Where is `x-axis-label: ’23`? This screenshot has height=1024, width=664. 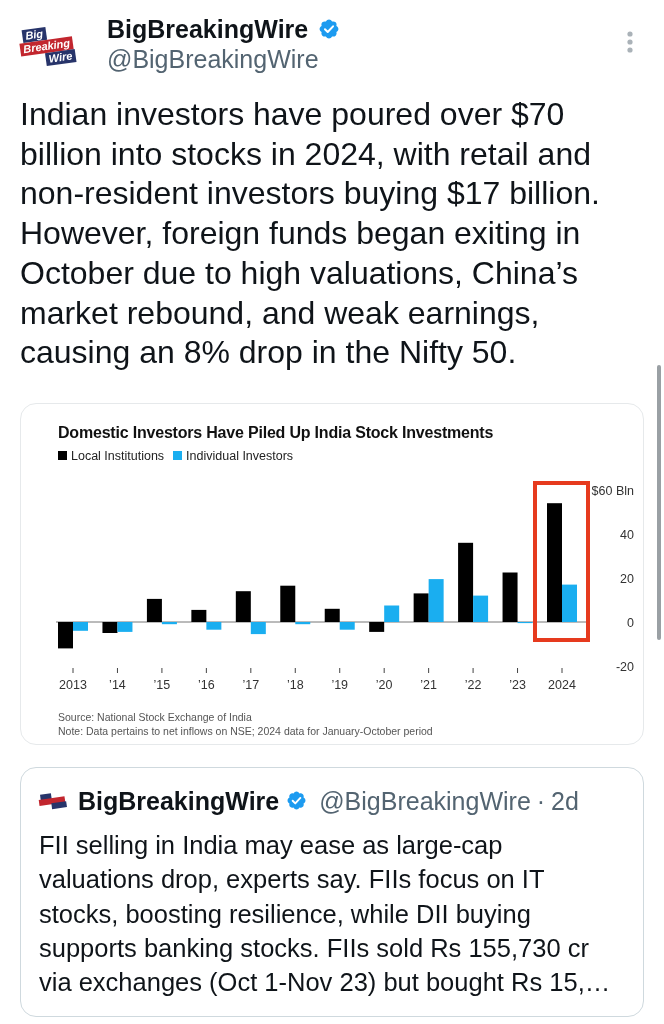 x-axis-label: ’23 is located at coordinates (517, 684).